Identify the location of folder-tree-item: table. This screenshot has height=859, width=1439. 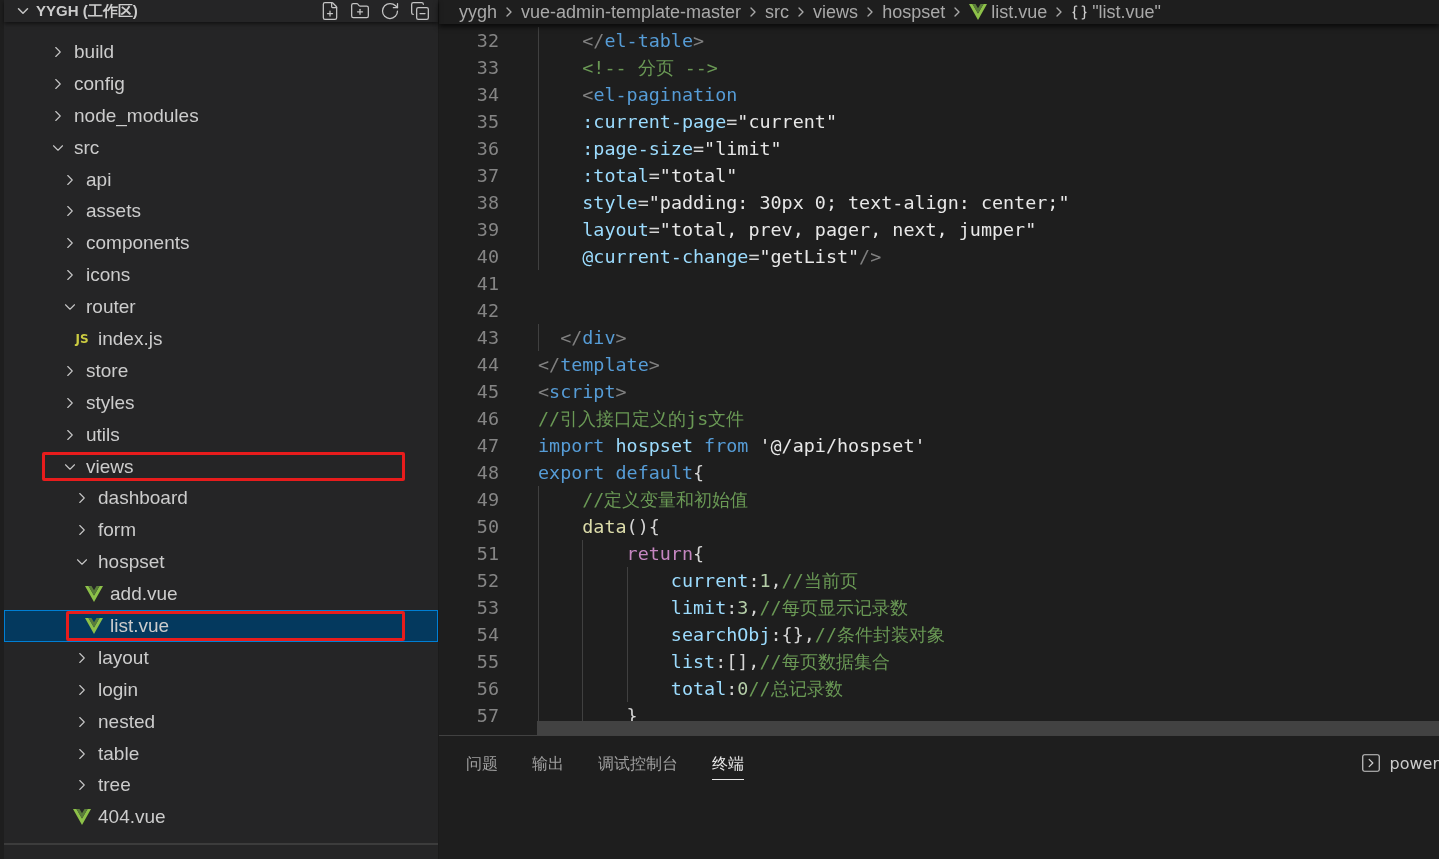
(221, 753).